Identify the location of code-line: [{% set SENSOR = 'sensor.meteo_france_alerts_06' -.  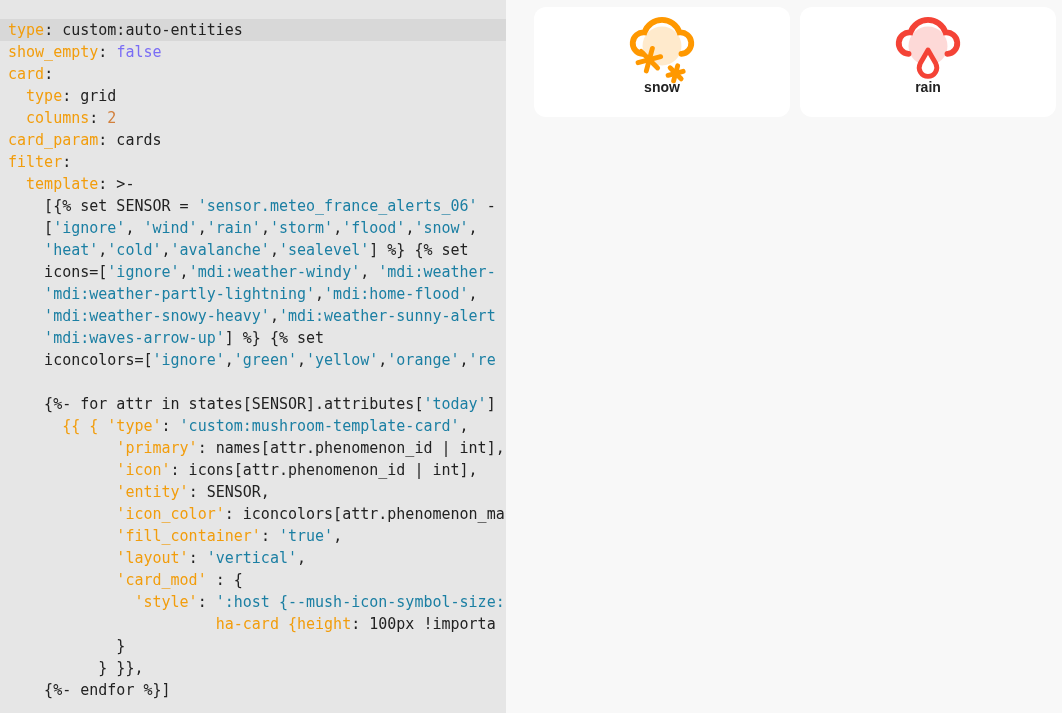
(270, 206).